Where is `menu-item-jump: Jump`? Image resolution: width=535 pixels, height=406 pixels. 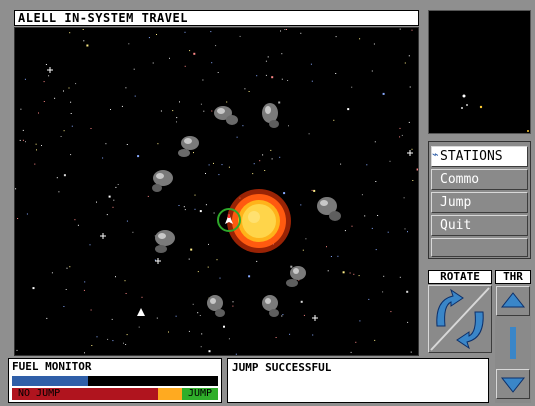 menu-item-jump: Jump is located at coordinates (479, 202).